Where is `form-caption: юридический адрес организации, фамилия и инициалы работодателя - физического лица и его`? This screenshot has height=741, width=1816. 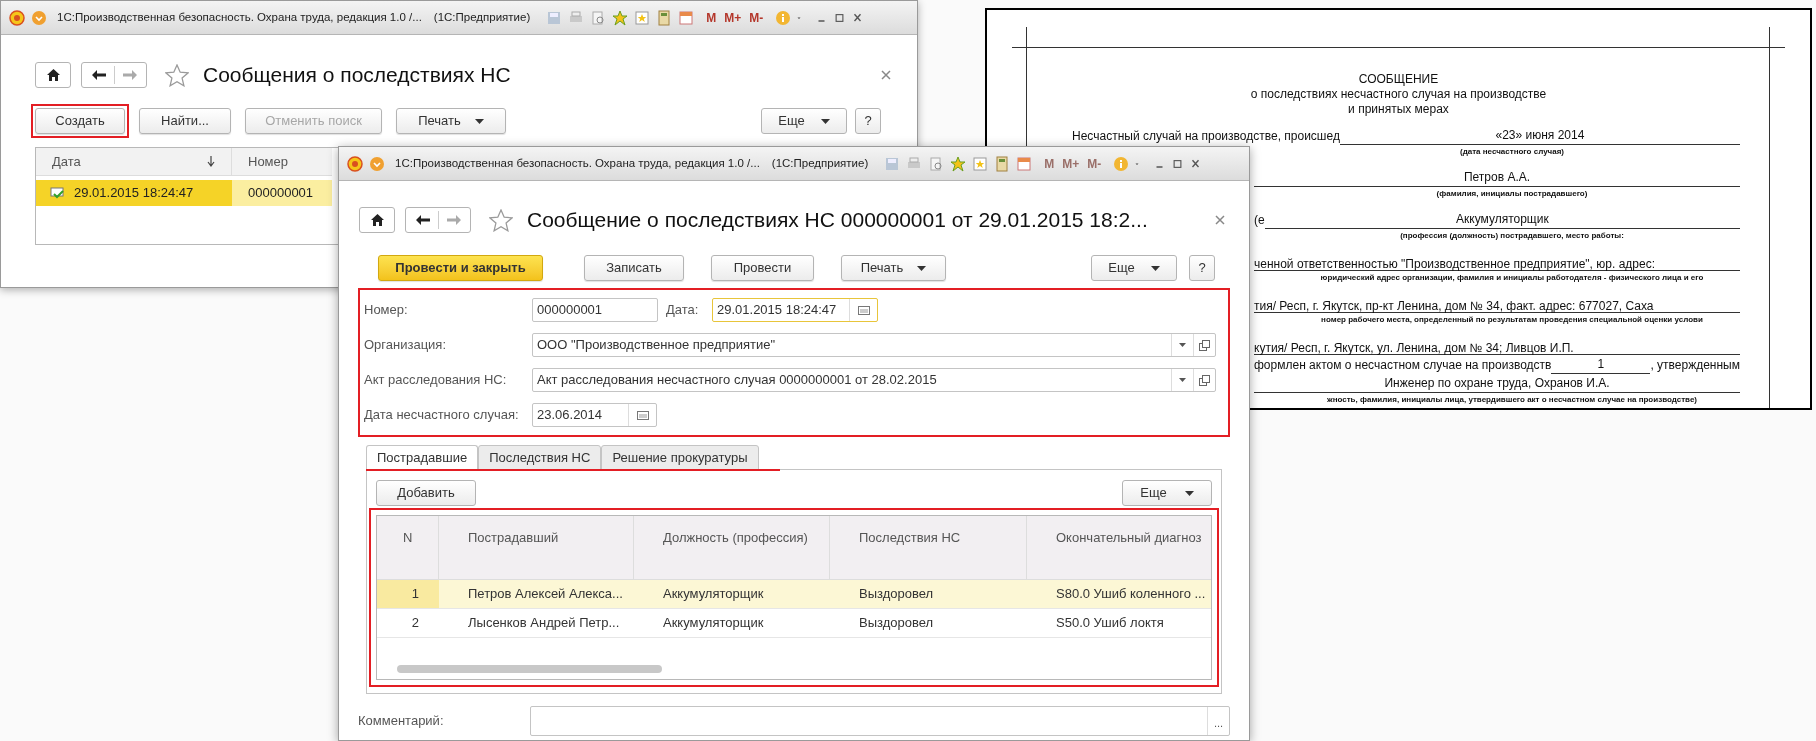
form-caption: юридический адрес организации, фамилия и инициалы работодателя - физического лица и его is located at coordinates (1512, 278).